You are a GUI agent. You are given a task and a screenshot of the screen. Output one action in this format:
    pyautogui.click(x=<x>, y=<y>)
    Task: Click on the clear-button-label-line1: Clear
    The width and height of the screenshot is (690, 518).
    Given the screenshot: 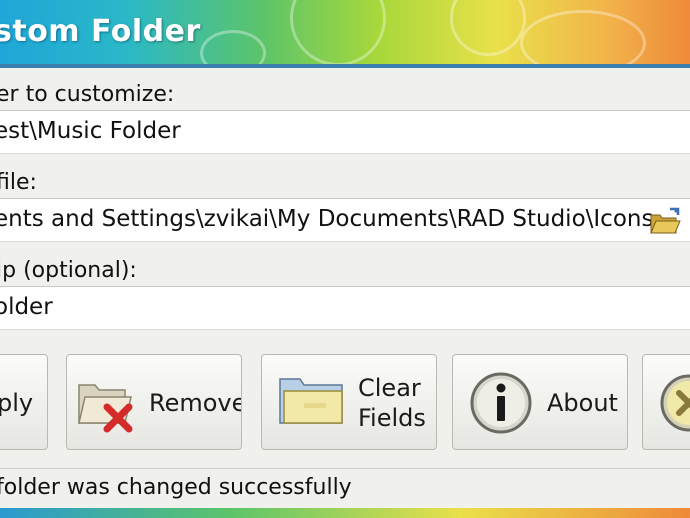 What is the action you would take?
    pyautogui.click(x=389, y=388)
    